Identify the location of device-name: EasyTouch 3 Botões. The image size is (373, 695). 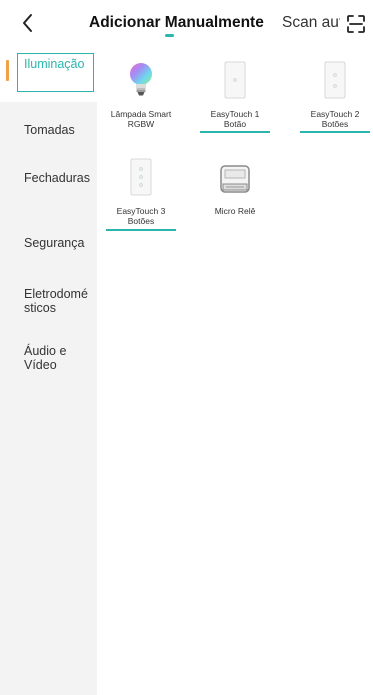
(141, 216).